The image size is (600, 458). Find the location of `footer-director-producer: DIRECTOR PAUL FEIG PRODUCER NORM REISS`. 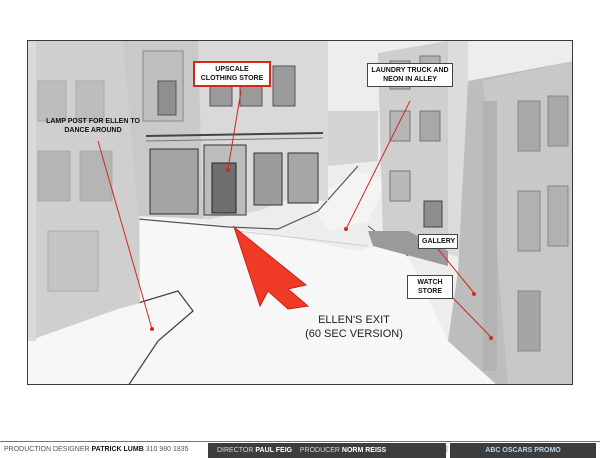

footer-director-producer: DIRECTOR PAUL FEIG PRODUCER NORM REISS is located at coordinates (327, 450).